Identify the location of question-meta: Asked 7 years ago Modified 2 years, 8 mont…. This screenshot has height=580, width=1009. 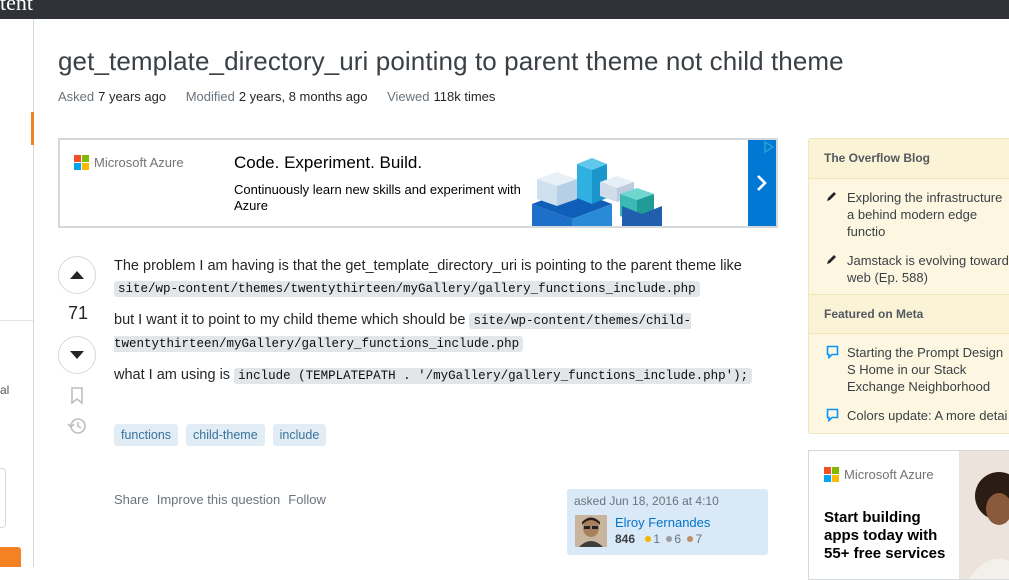
(284, 96).